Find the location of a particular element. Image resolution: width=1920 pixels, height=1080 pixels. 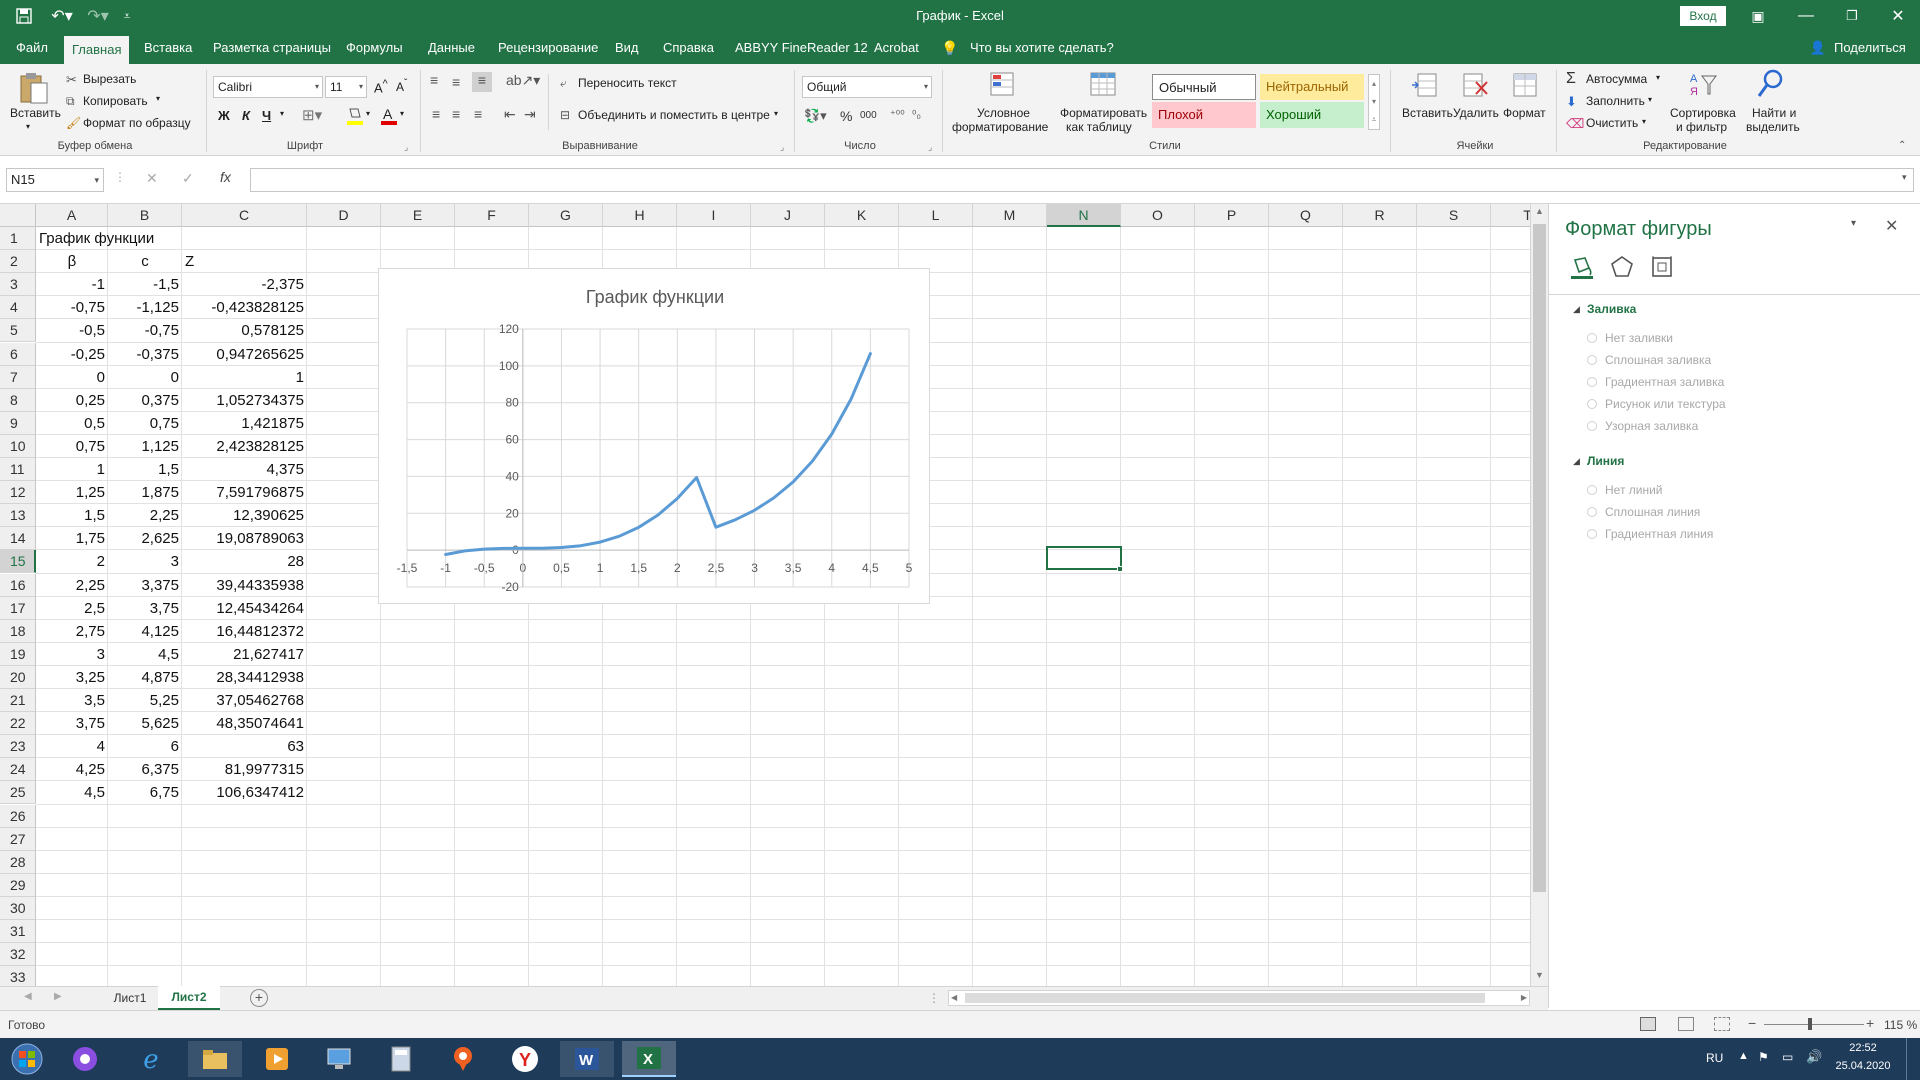

cell-a4: -0,75 is located at coordinates (72, 307).